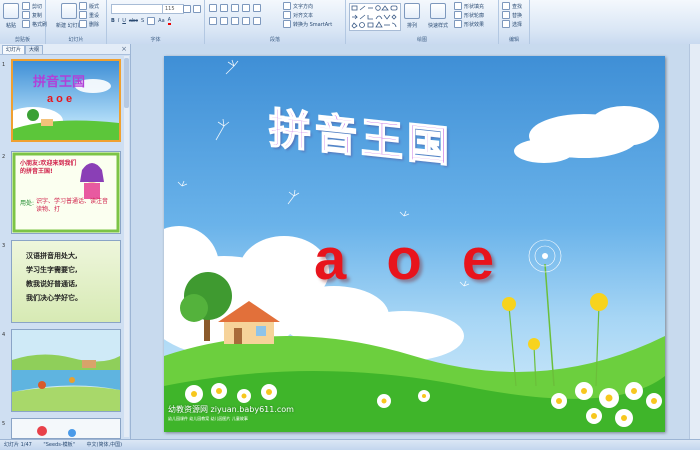  Describe the element at coordinates (66, 100) in the screenshot. I see `slide-thumbnail-1: 拼音王国 a o e` at that location.